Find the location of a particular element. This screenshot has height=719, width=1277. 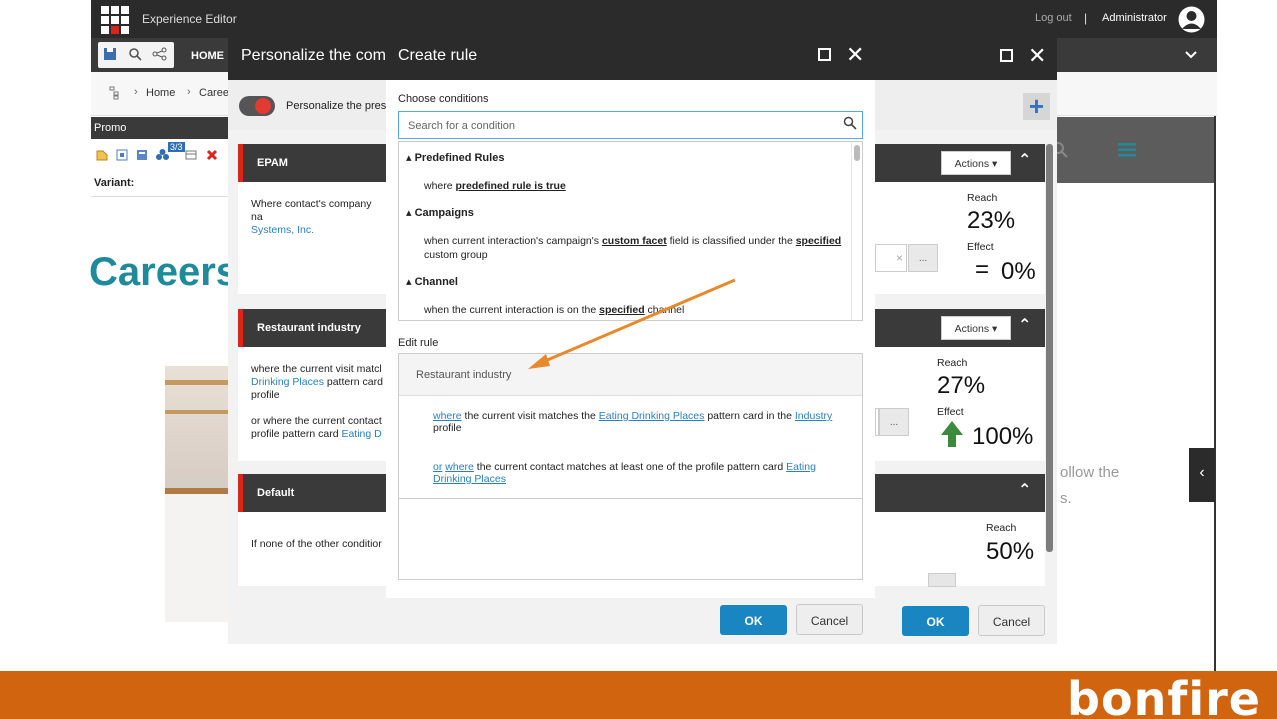

rule-condition-text: pattern card is located at coordinates (353, 382).